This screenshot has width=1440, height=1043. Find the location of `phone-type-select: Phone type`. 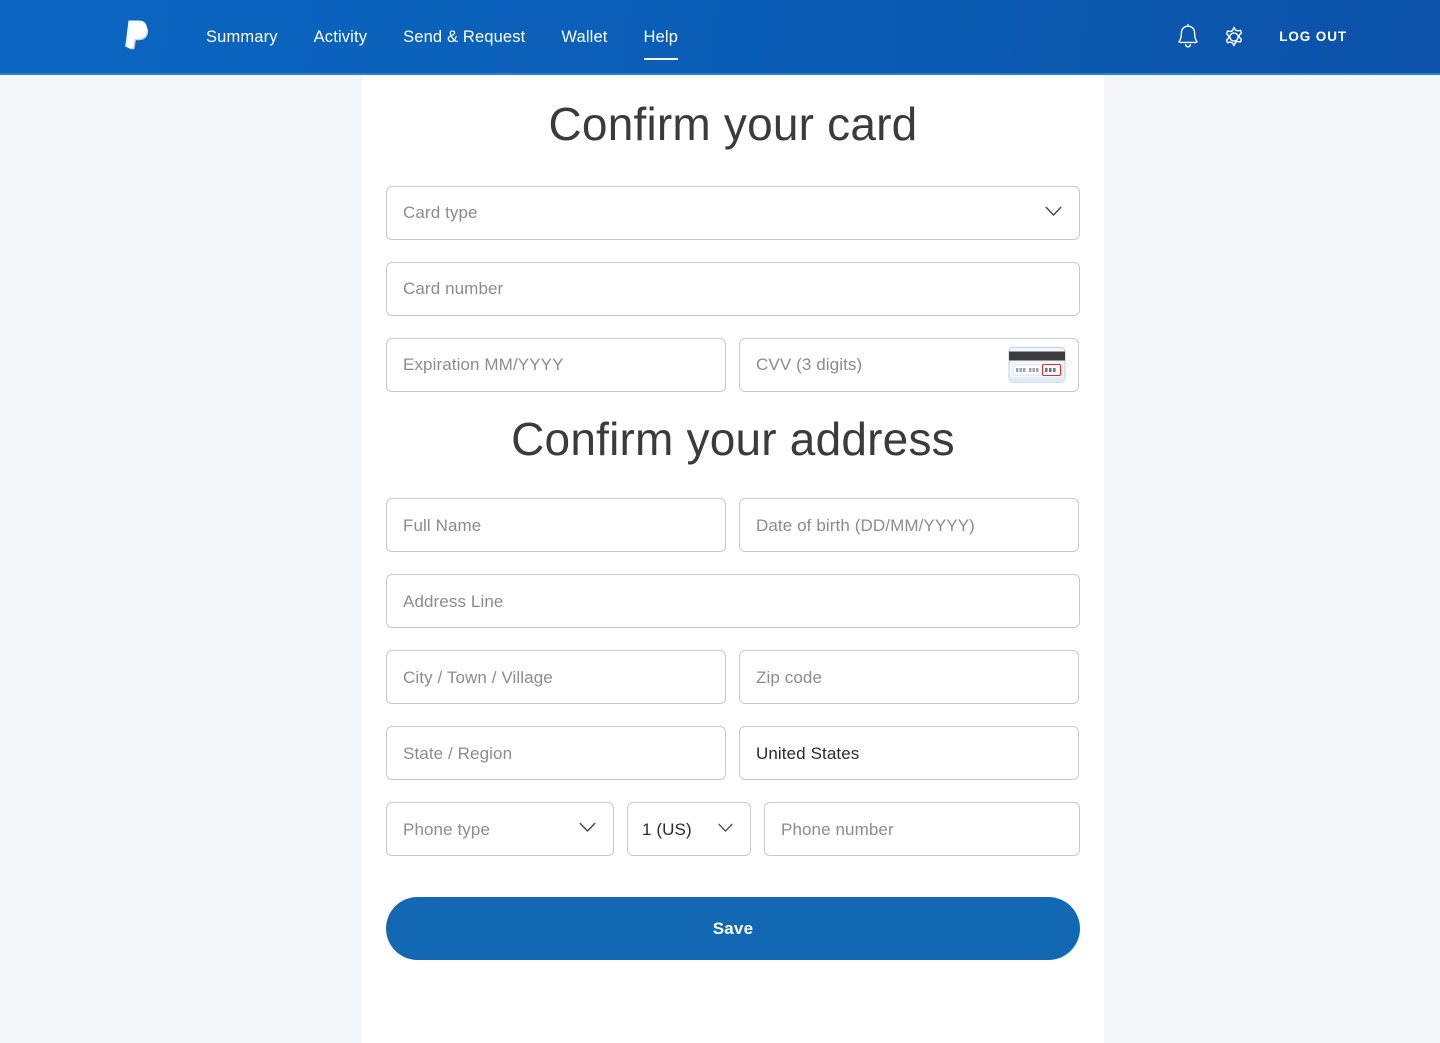

phone-type-select: Phone type is located at coordinates (500, 829).